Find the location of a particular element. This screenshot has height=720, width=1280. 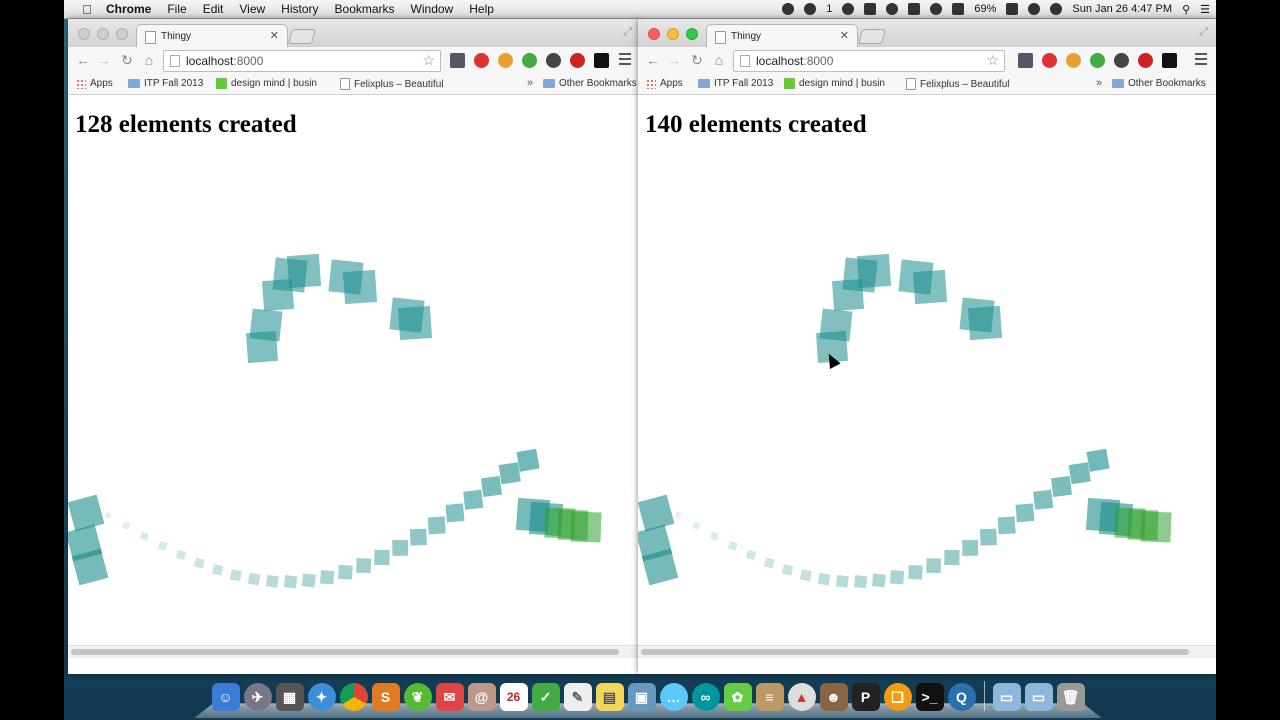

database-icon: ≡ is located at coordinates (769, 697).